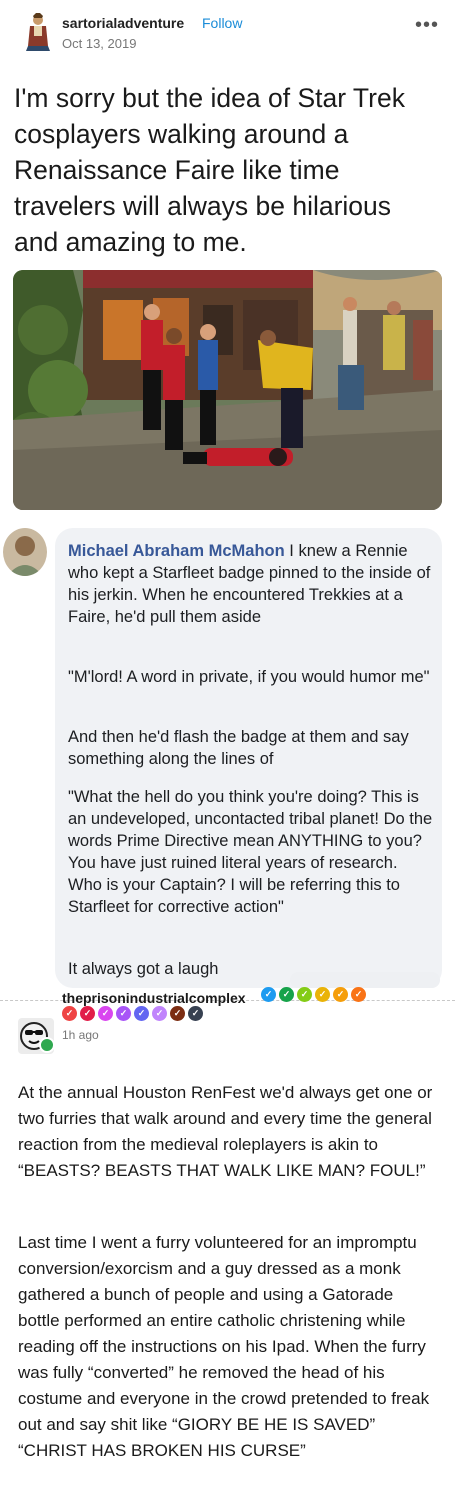  Describe the element at coordinates (80, 1035) in the screenshot. I see `reblog-time: 1h ago` at that location.